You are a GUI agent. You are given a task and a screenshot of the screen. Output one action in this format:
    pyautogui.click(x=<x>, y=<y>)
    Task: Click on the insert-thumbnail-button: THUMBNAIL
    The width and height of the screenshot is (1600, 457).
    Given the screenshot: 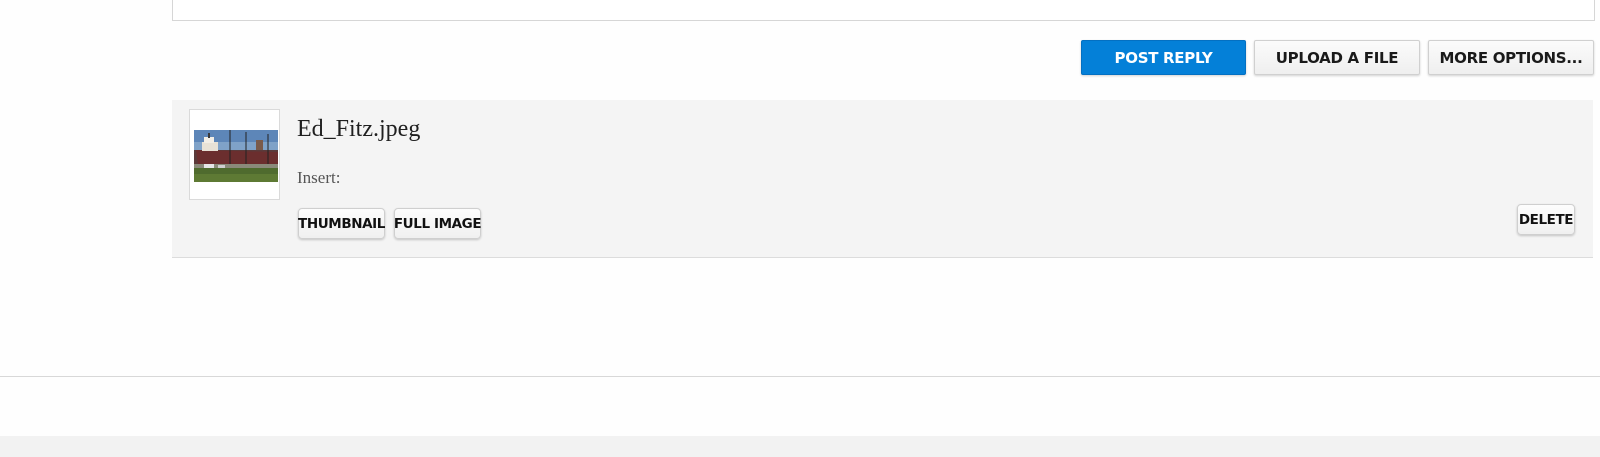 What is the action you would take?
    pyautogui.click(x=341, y=223)
    